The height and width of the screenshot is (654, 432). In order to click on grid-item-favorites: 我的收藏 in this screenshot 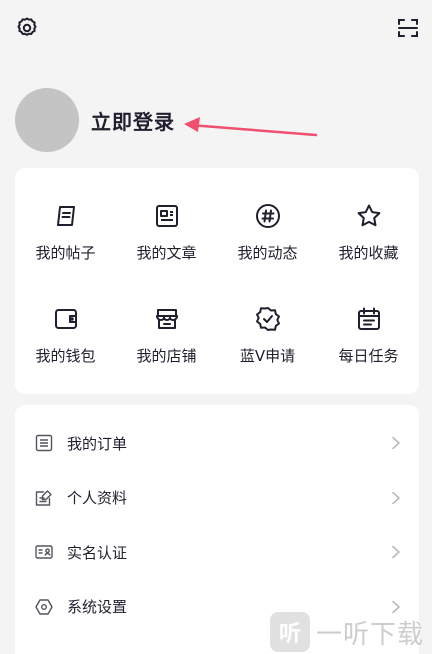, I will do `click(368, 253)`.